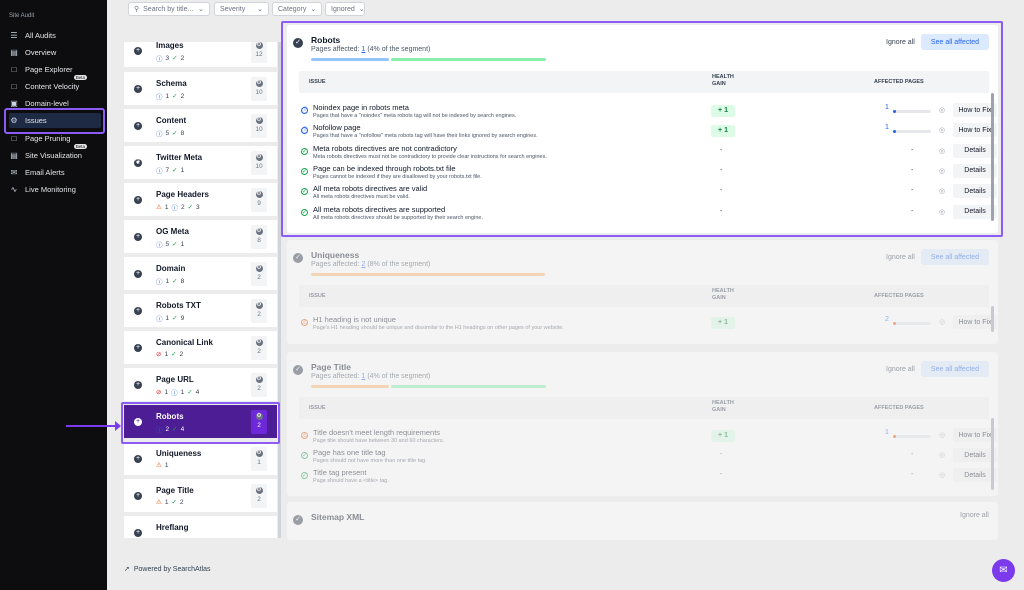 The height and width of the screenshot is (590, 1024). What do you see at coordinates (200, 311) in the screenshot?
I see `category-item-robots-txt: + Robots TXT ⓘ 1 ✓ 9 ⚙ 2` at bounding box center [200, 311].